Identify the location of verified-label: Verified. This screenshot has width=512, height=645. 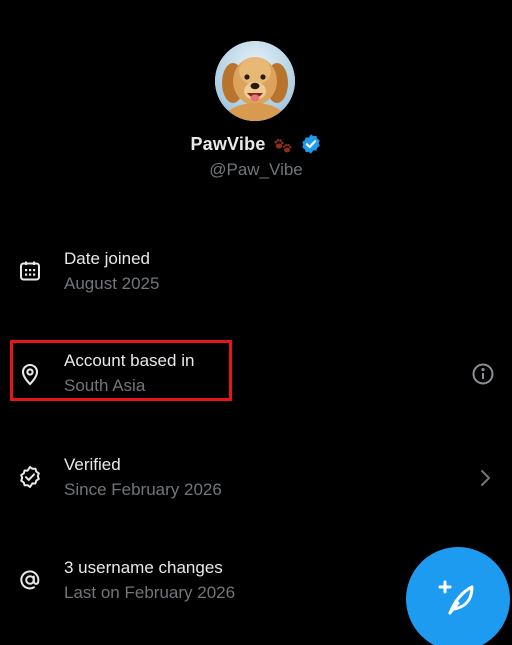
(92, 464).